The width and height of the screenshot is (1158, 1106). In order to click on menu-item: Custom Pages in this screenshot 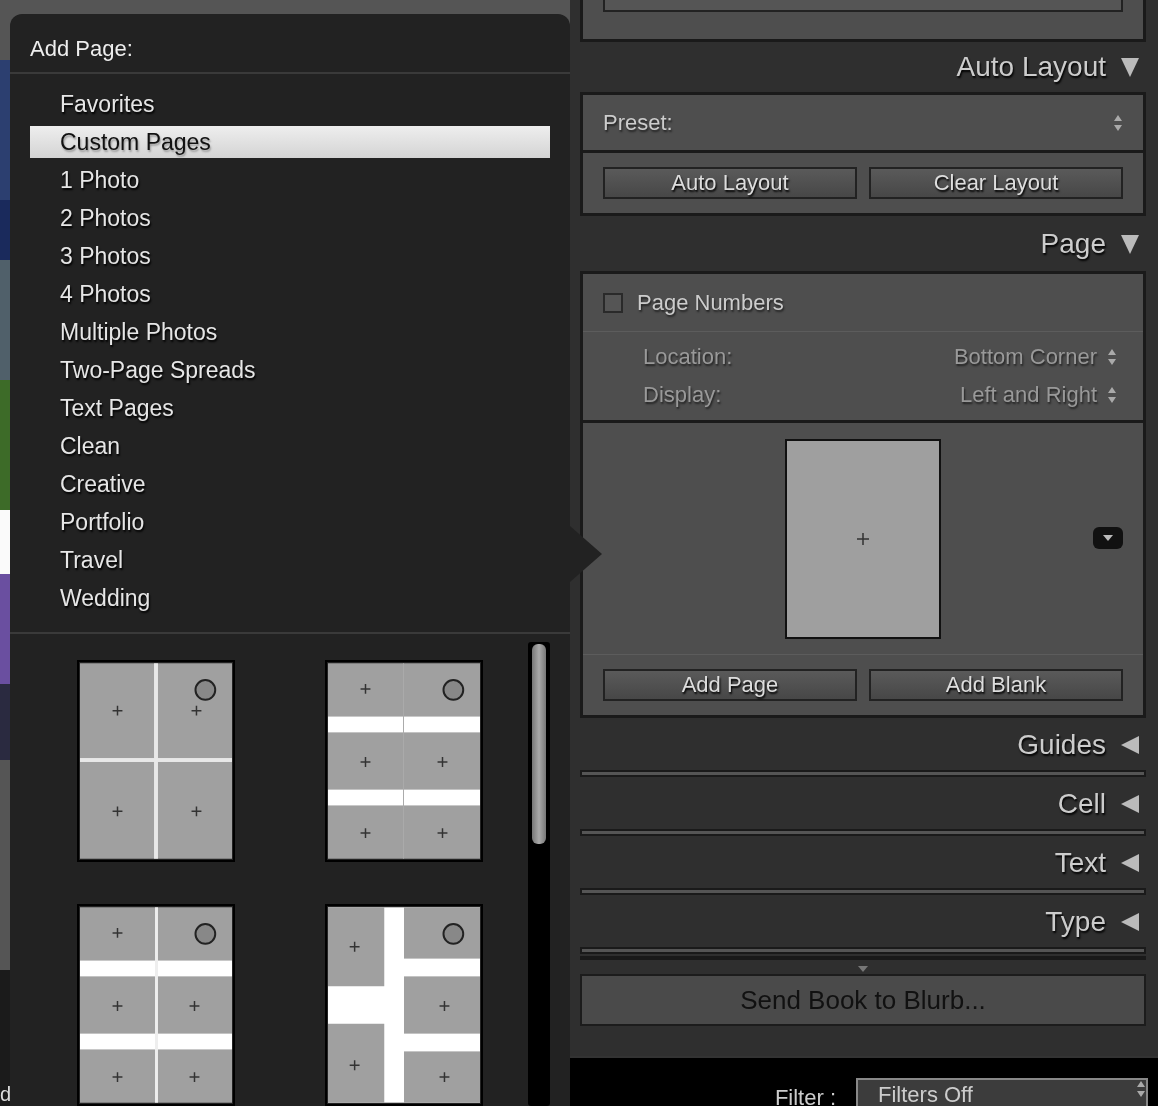, I will do `click(290, 142)`.